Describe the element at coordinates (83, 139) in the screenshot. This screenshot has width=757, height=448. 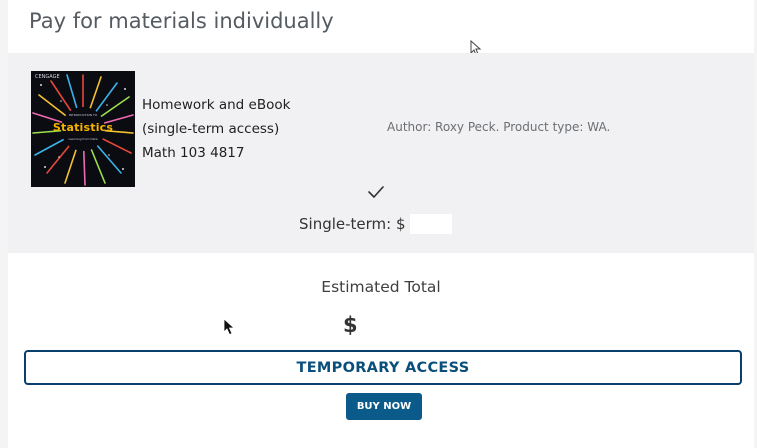
I see `cover-subtitle: Learning from Data` at that location.